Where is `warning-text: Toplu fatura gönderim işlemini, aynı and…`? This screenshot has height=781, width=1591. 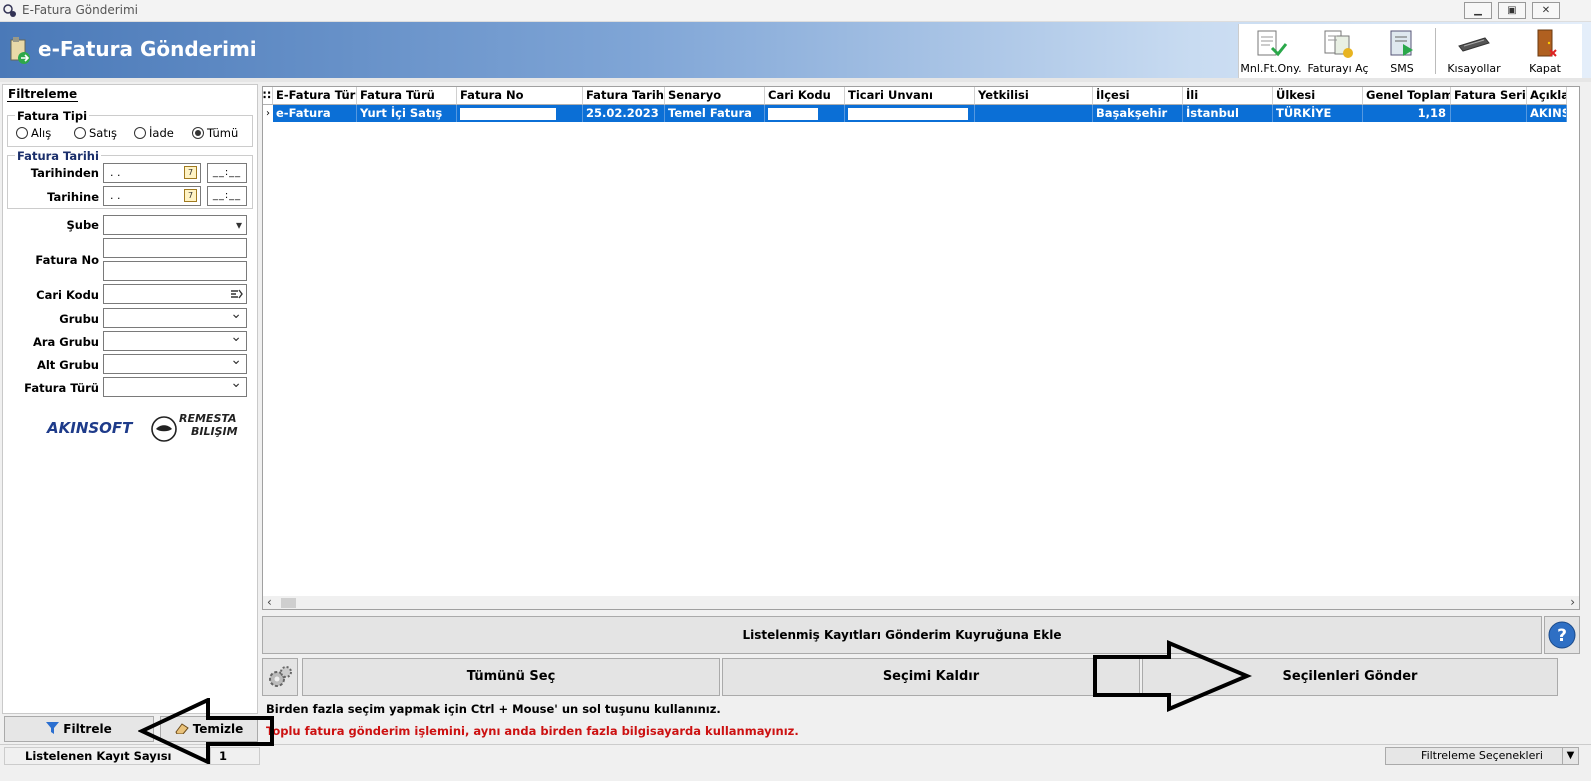
warning-text: Toplu fatura gönderim işlemini, aynı and… is located at coordinates (532, 731).